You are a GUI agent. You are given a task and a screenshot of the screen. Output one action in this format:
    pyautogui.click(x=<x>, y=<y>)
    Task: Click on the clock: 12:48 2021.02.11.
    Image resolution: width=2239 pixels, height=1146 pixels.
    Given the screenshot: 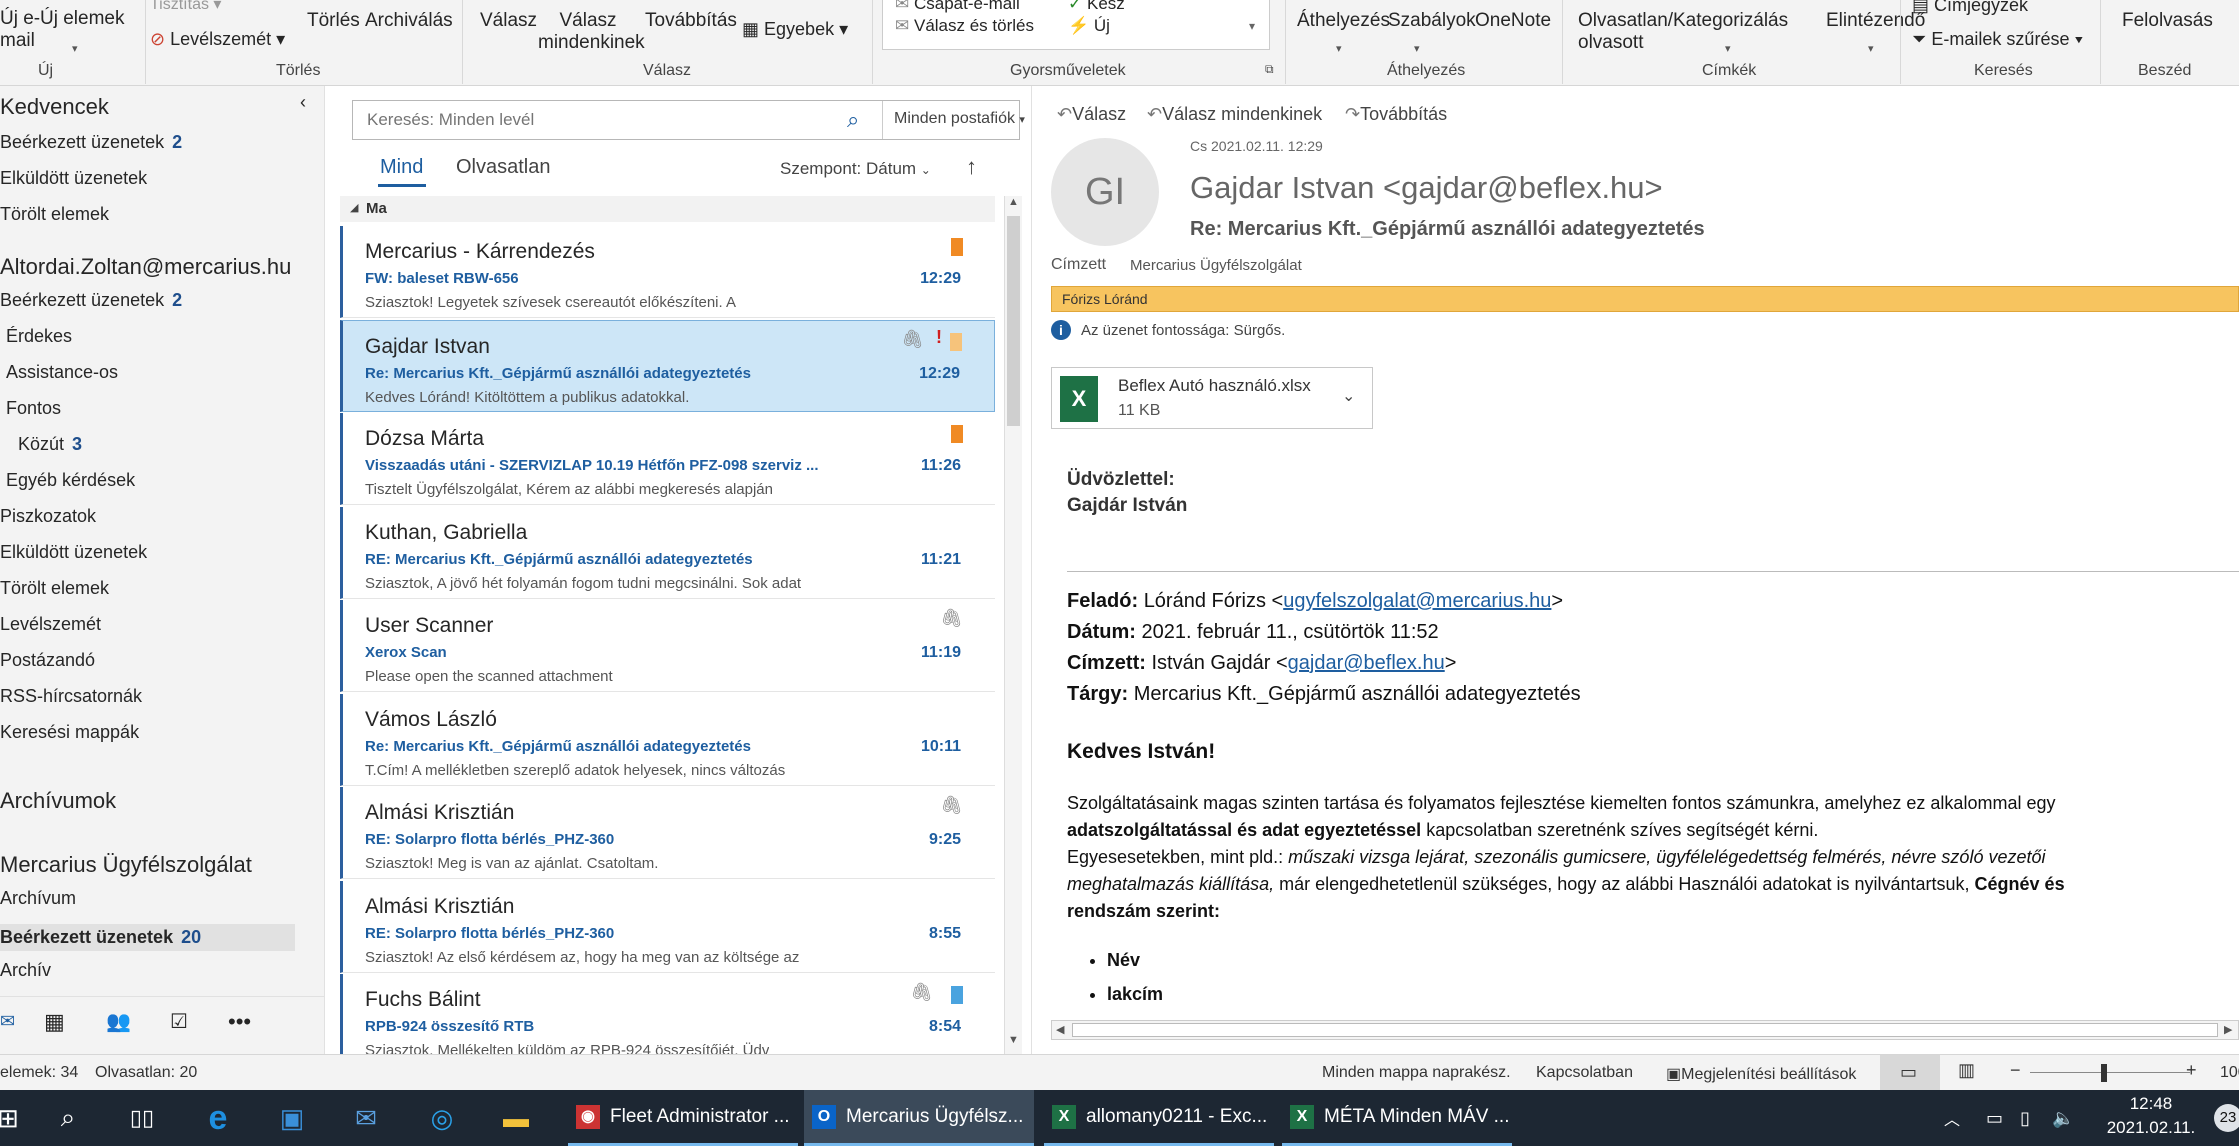 What is the action you would take?
    pyautogui.click(x=2151, y=1118)
    